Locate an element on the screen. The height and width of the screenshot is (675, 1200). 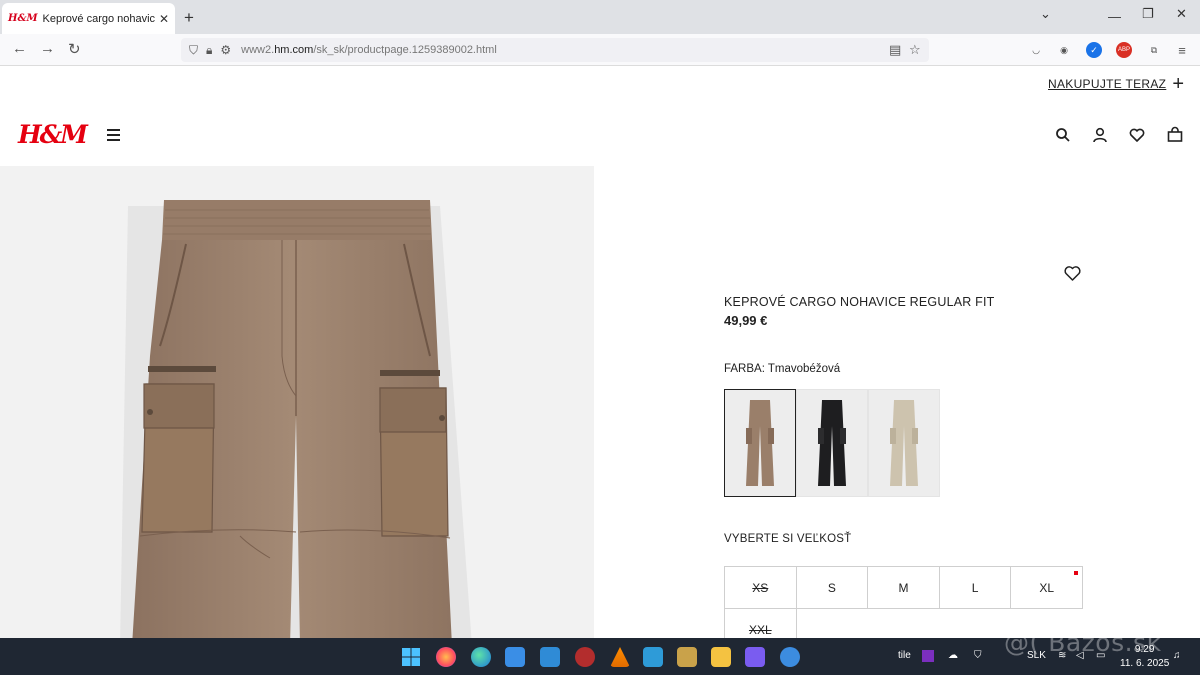
bazos-watermark: @( Bazos.sk is located at coordinates (1083, 642).